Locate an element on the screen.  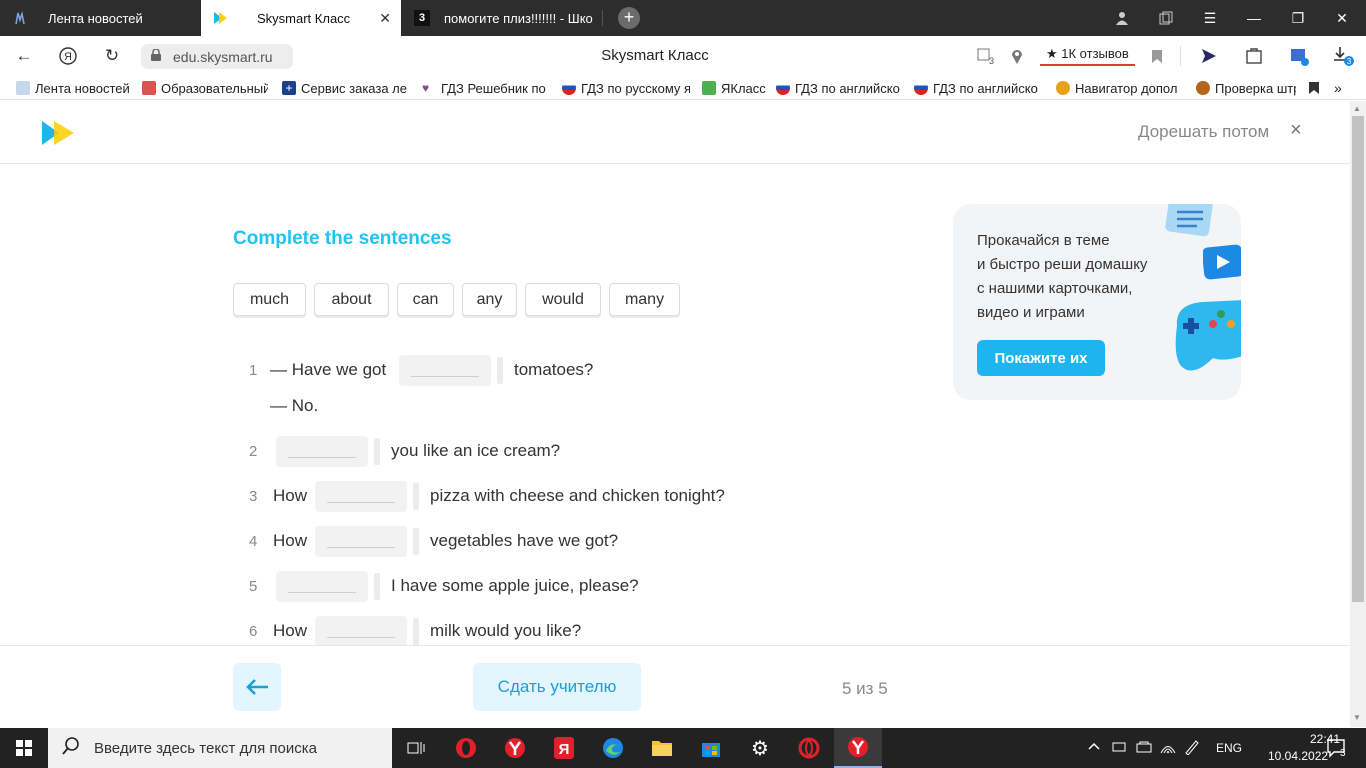
screenshot-icon is located at coordinates (1299, 56).